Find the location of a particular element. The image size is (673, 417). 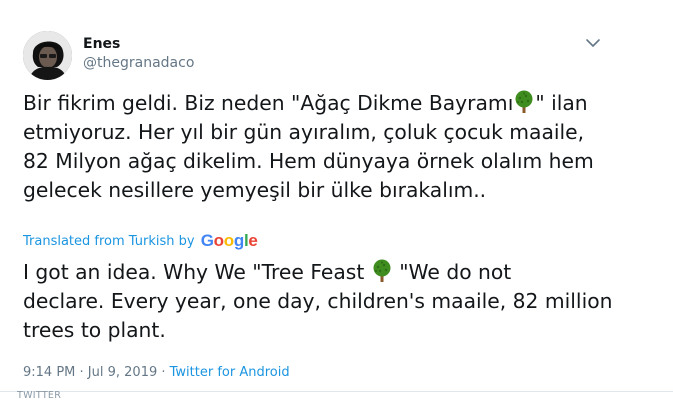

user-name: Enes is located at coordinates (101, 44).